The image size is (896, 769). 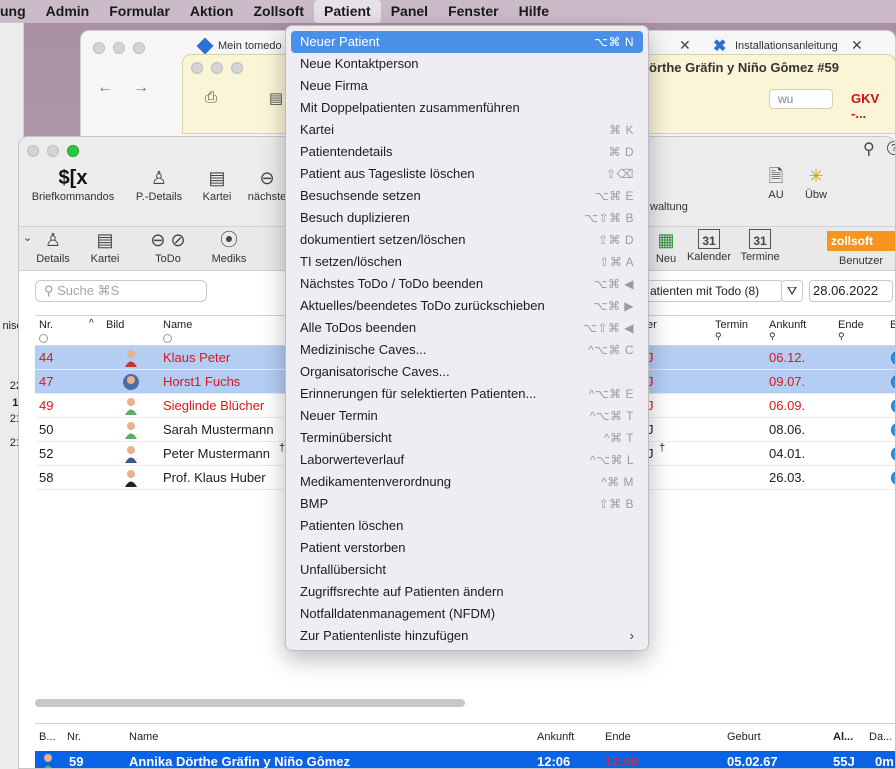 I want to click on wu-select: wu, so click(x=801, y=99).